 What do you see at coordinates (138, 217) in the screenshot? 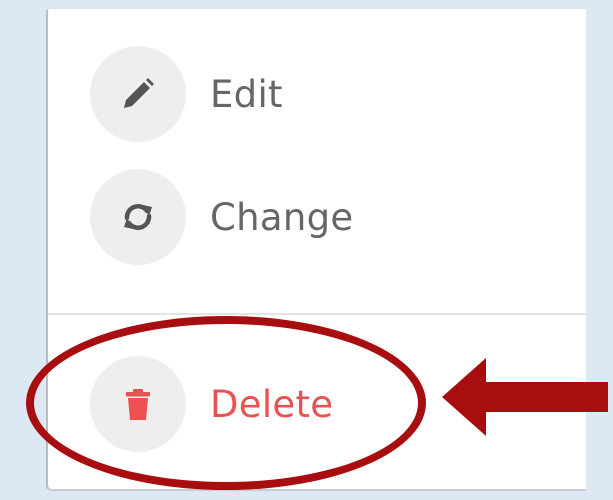
I see `refresh-icon` at bounding box center [138, 217].